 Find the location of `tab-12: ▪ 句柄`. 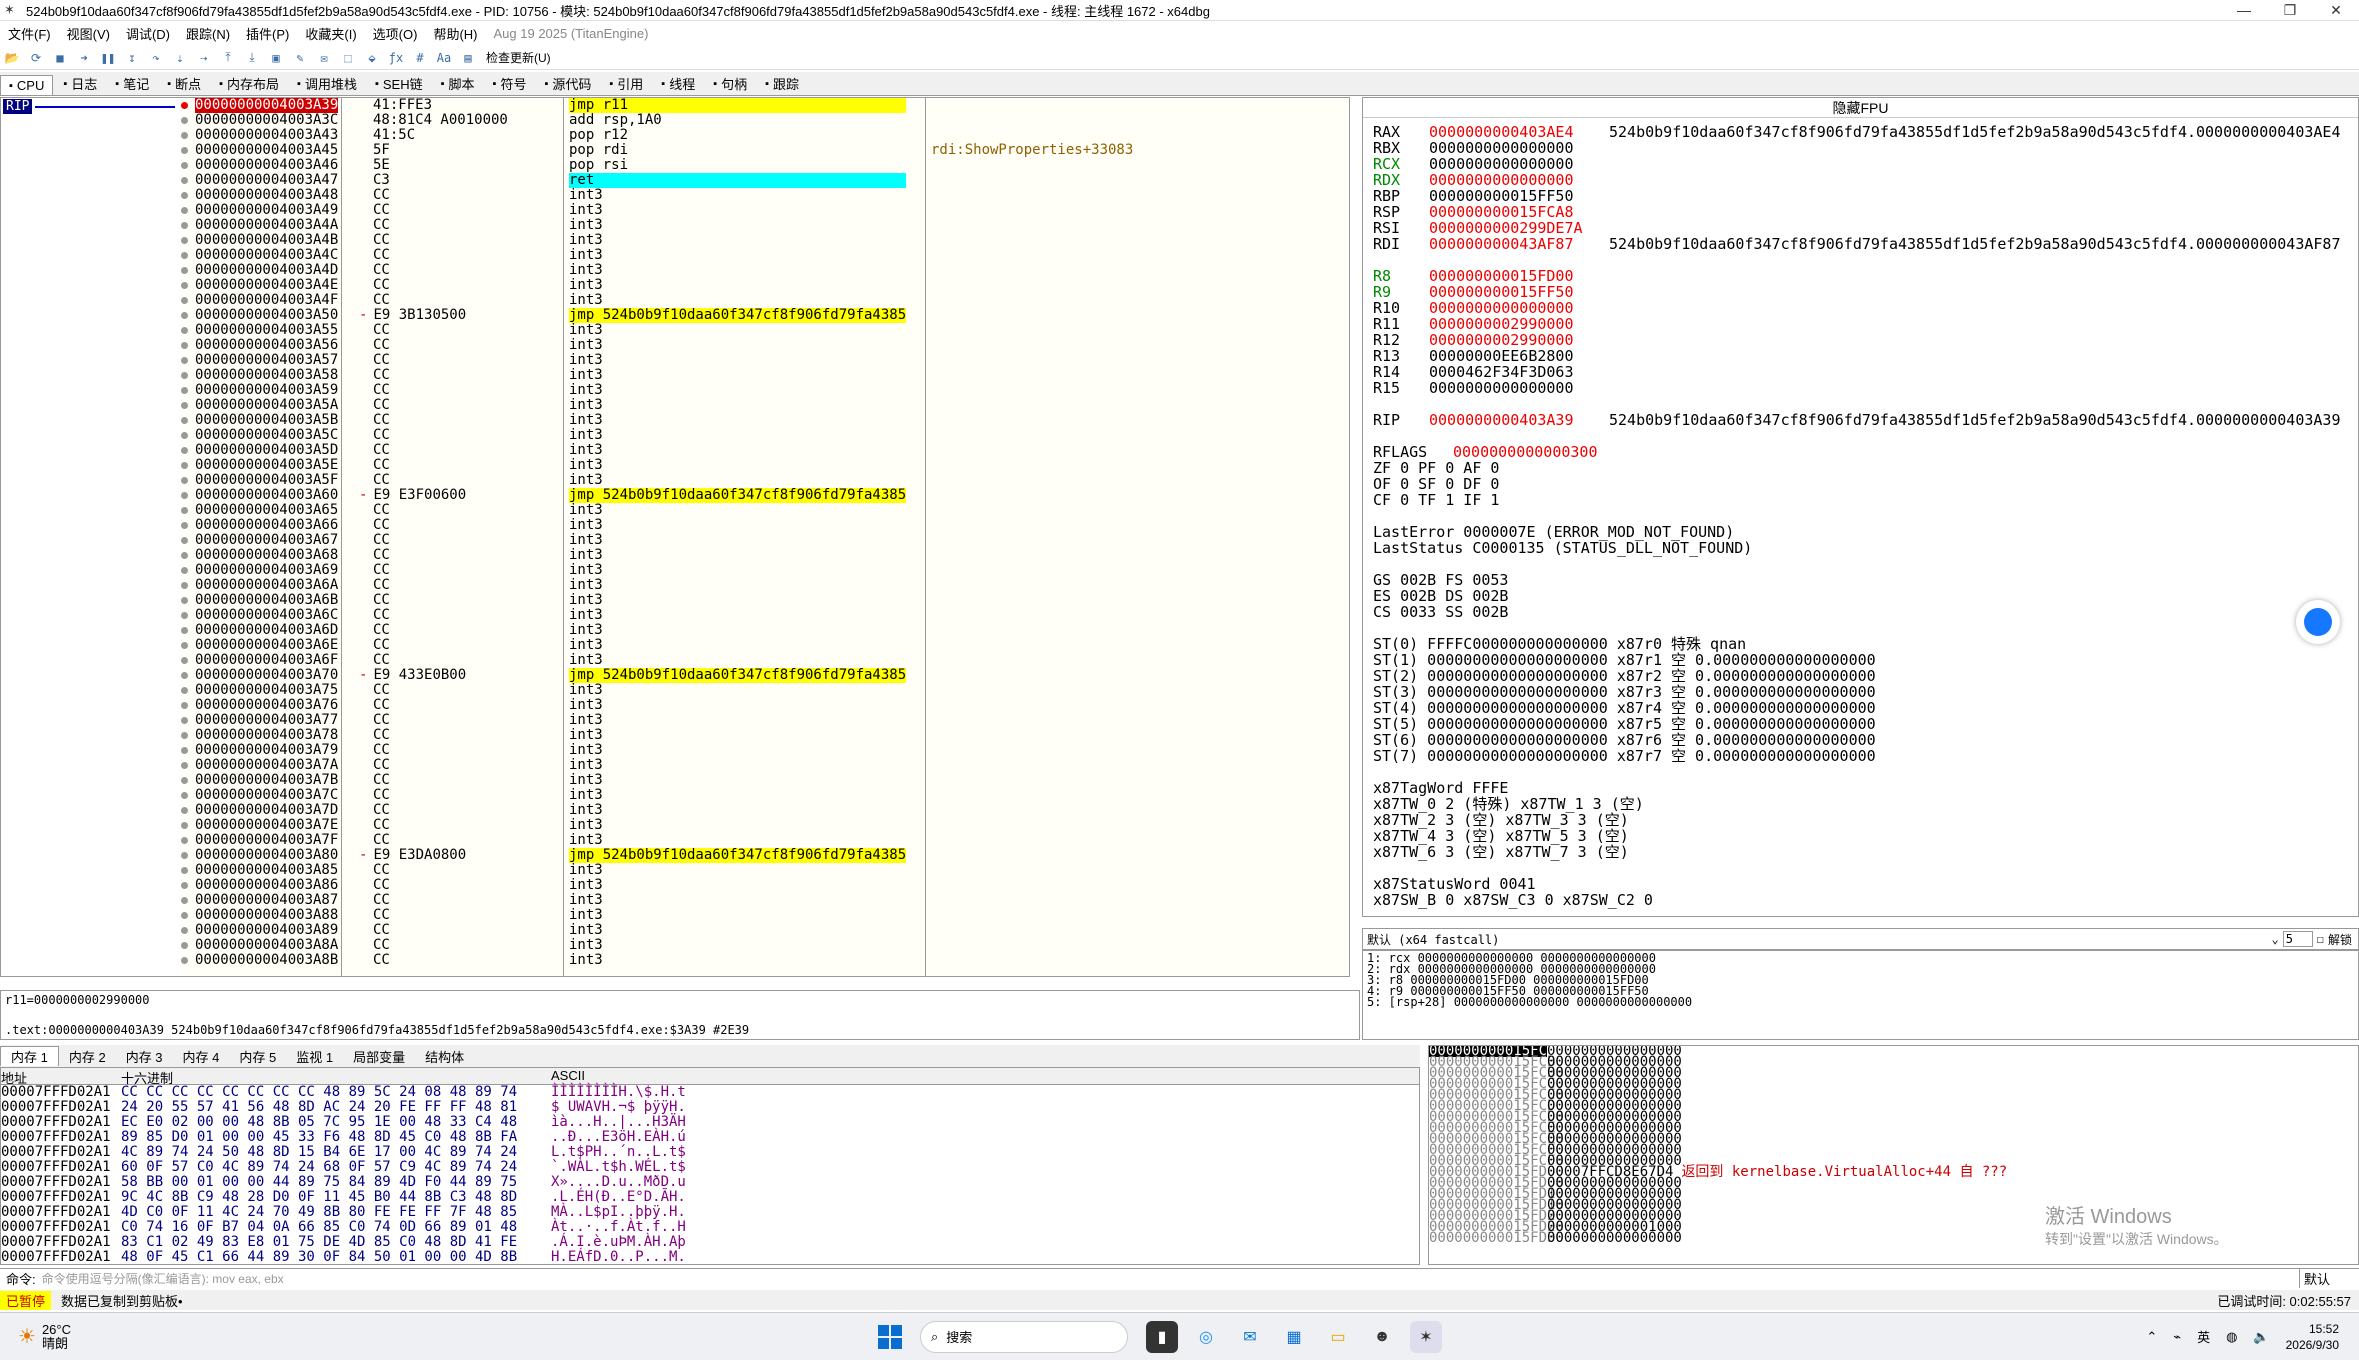

tab-12: ▪ 句柄 is located at coordinates (730, 83).